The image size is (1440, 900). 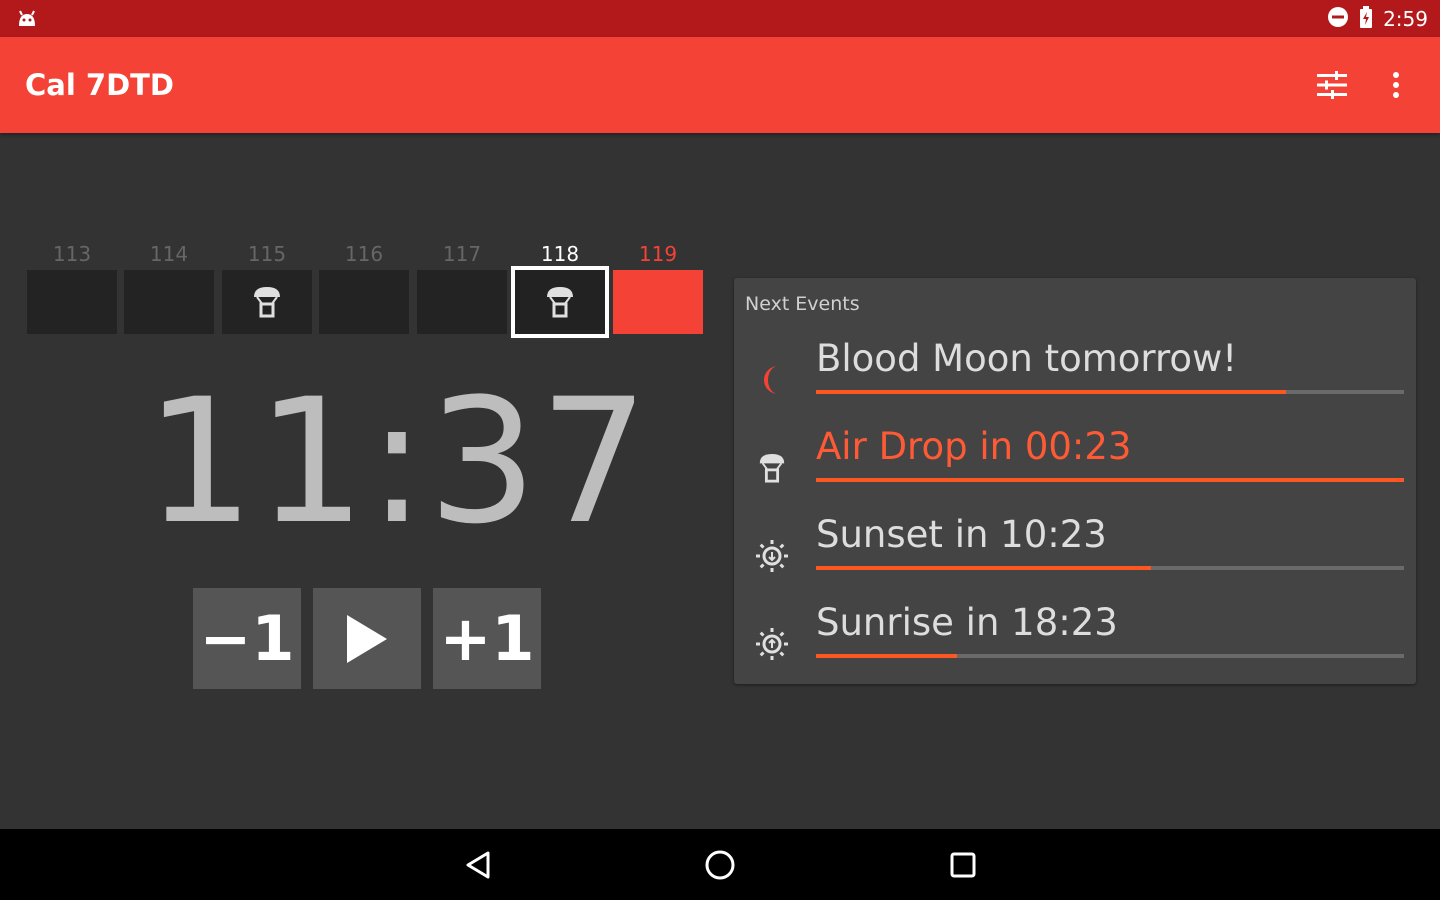 I want to click on more-vert-icon, so click(x=1396, y=85).